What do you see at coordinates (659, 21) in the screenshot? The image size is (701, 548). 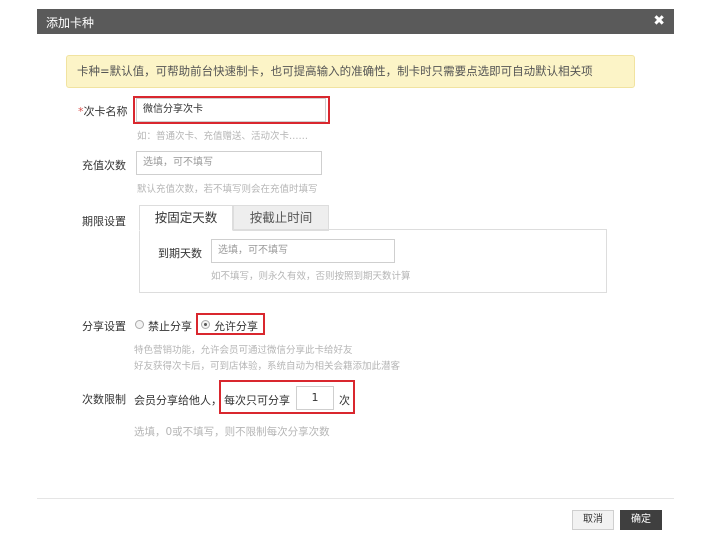 I see `close-icon: ✖` at bounding box center [659, 21].